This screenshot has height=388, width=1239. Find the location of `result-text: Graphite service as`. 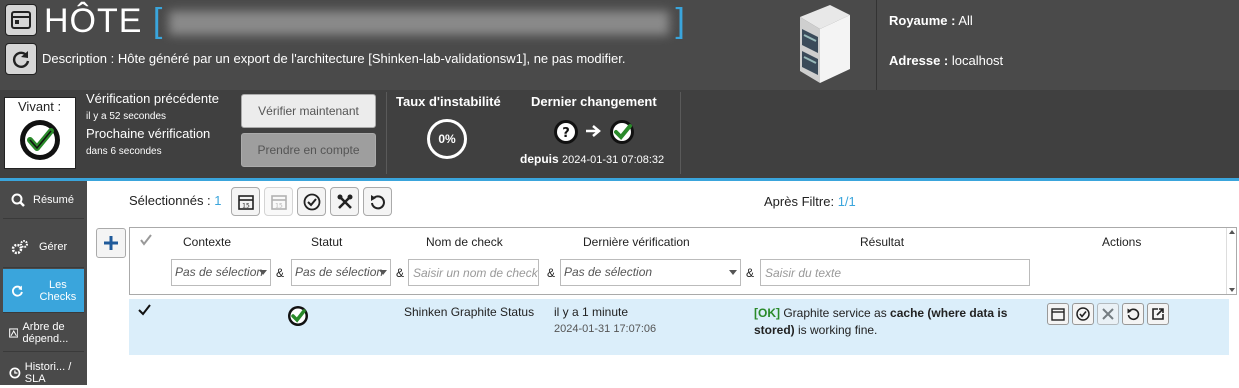

result-text: Graphite service as is located at coordinates (835, 313).